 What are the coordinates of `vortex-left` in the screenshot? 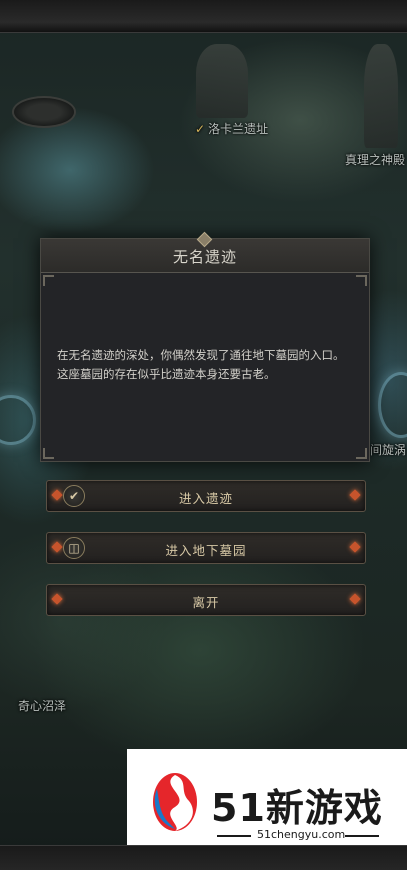 It's located at (18, 420).